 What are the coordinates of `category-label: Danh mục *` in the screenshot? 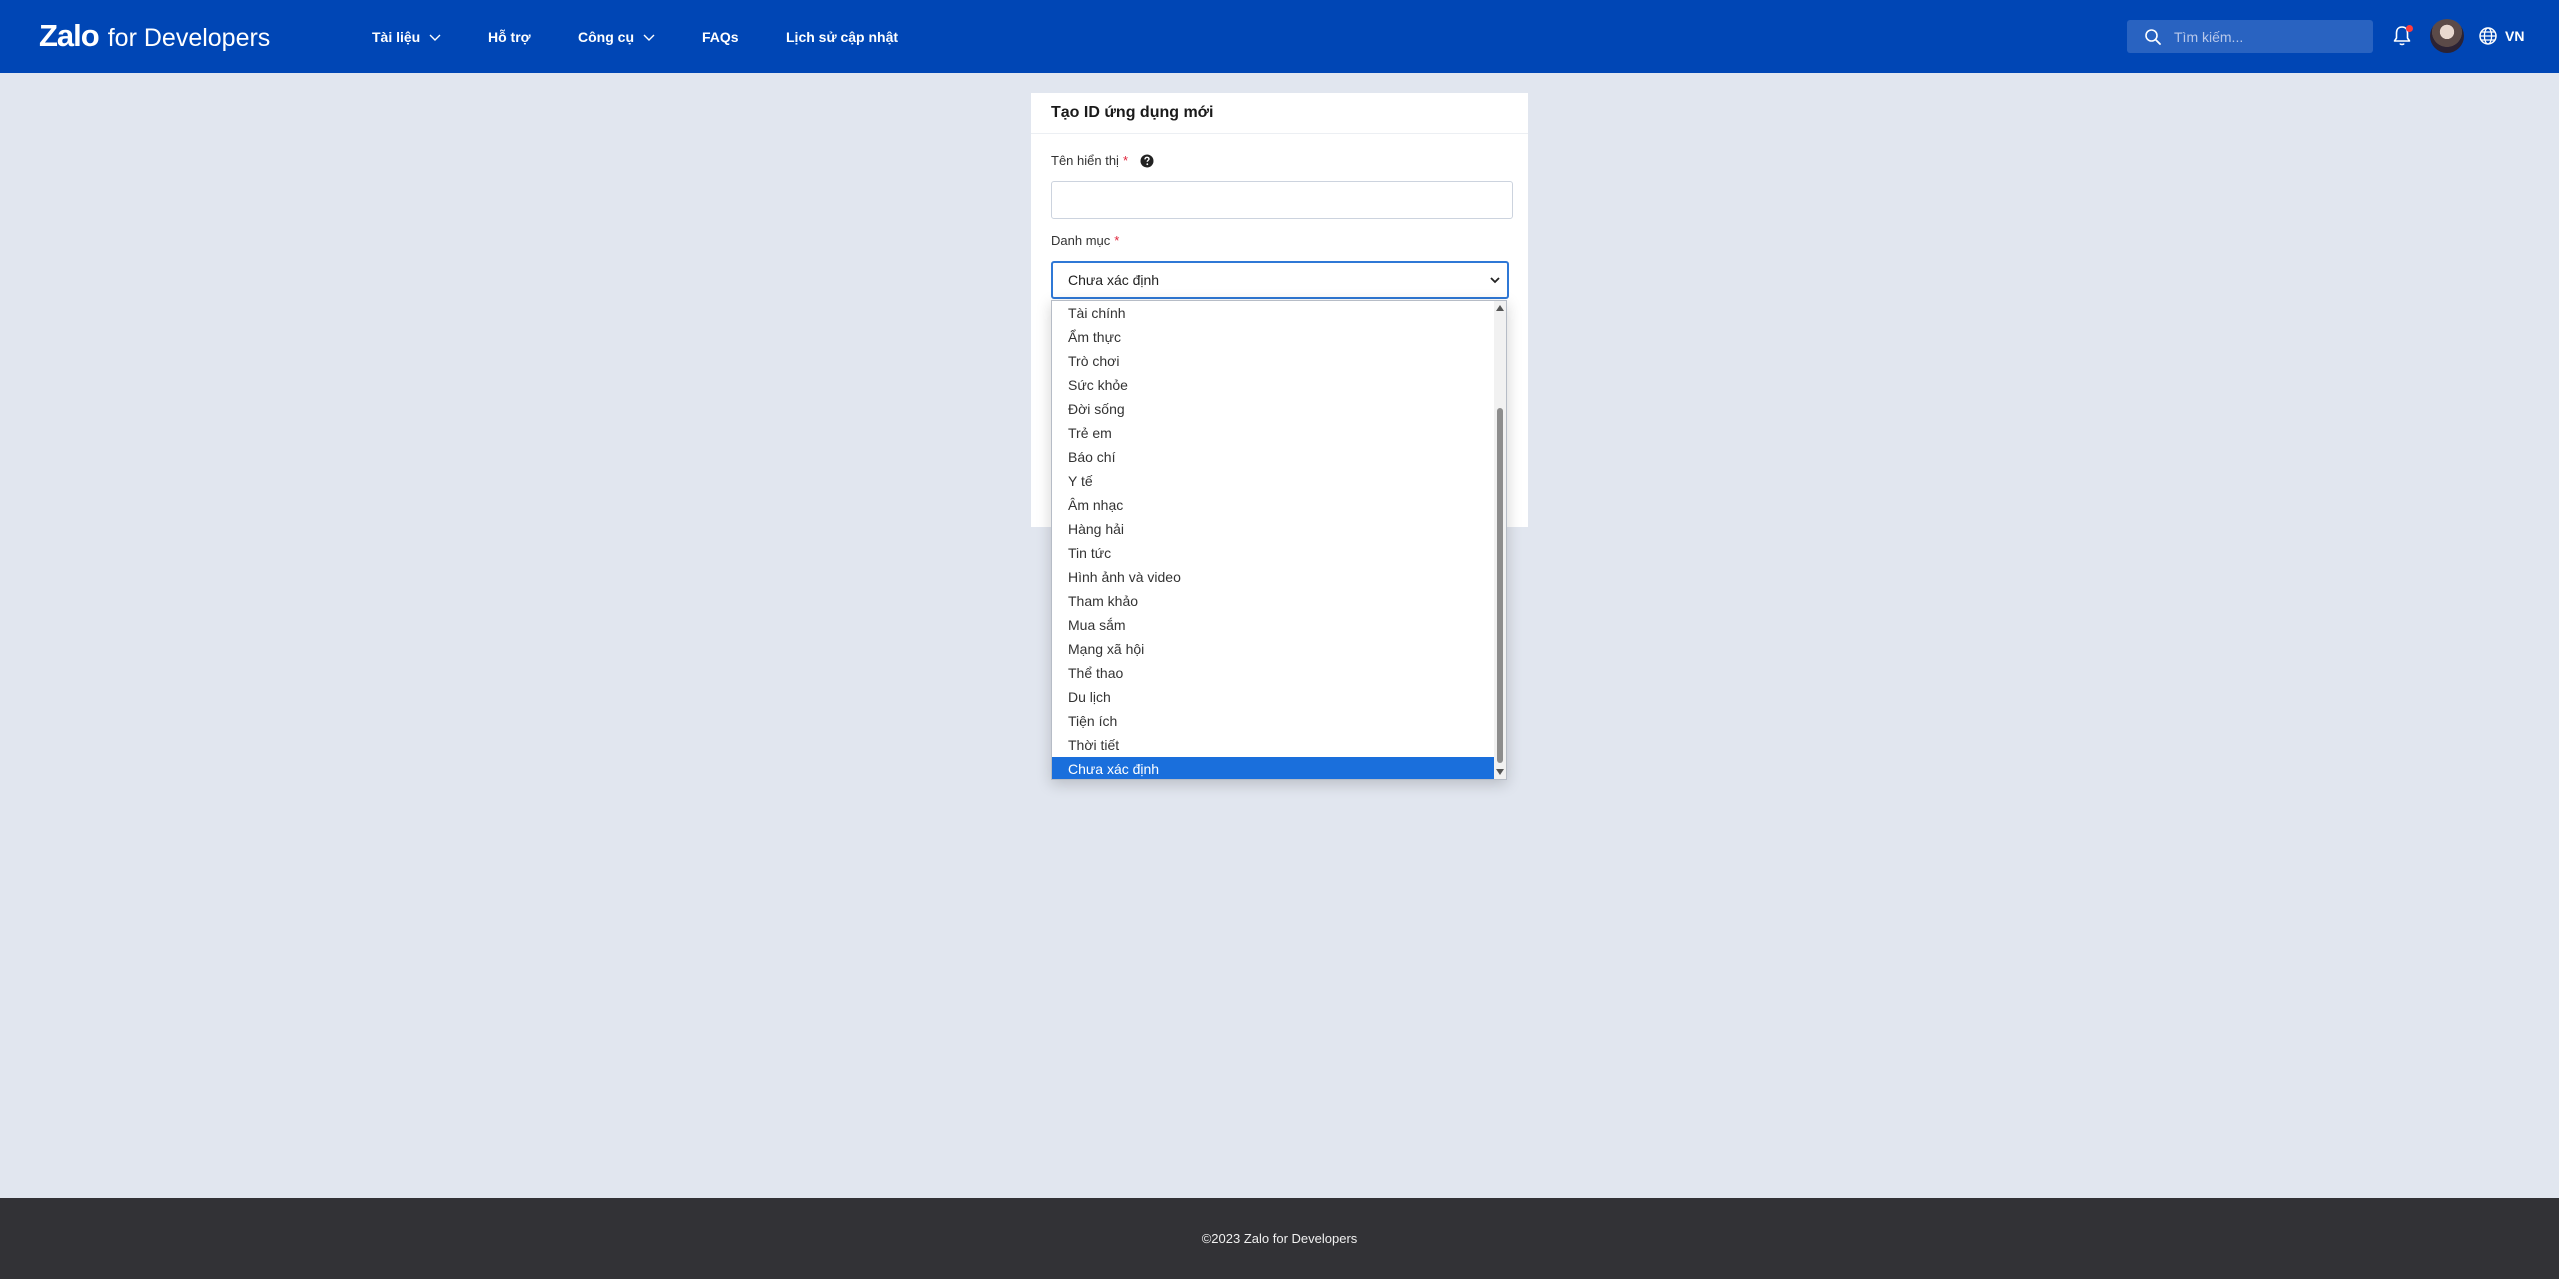 It's located at (1085, 240).